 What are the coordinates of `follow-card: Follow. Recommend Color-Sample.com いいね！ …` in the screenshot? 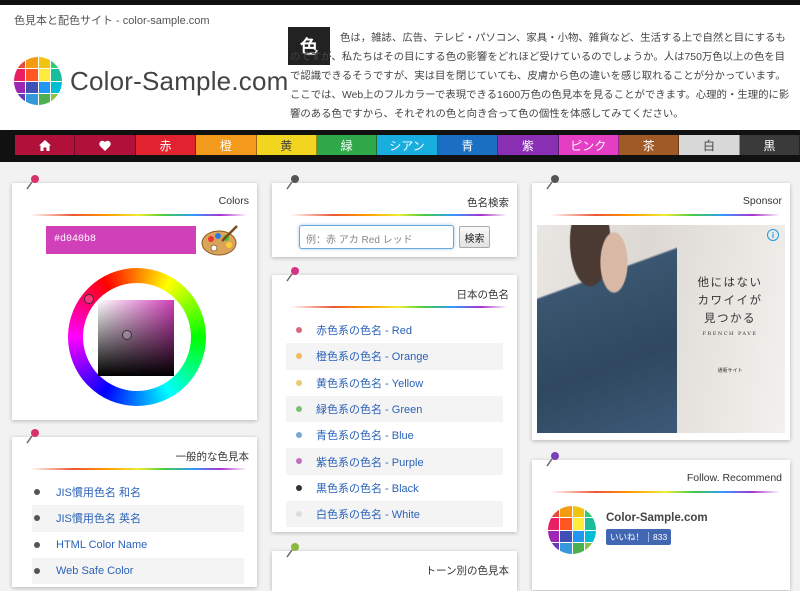 It's located at (661, 521).